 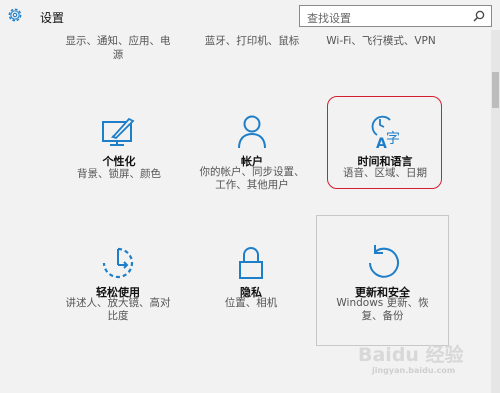 What do you see at coordinates (251, 303) in the screenshot?
I see `tile-privacy-desc: 位置、相机` at bounding box center [251, 303].